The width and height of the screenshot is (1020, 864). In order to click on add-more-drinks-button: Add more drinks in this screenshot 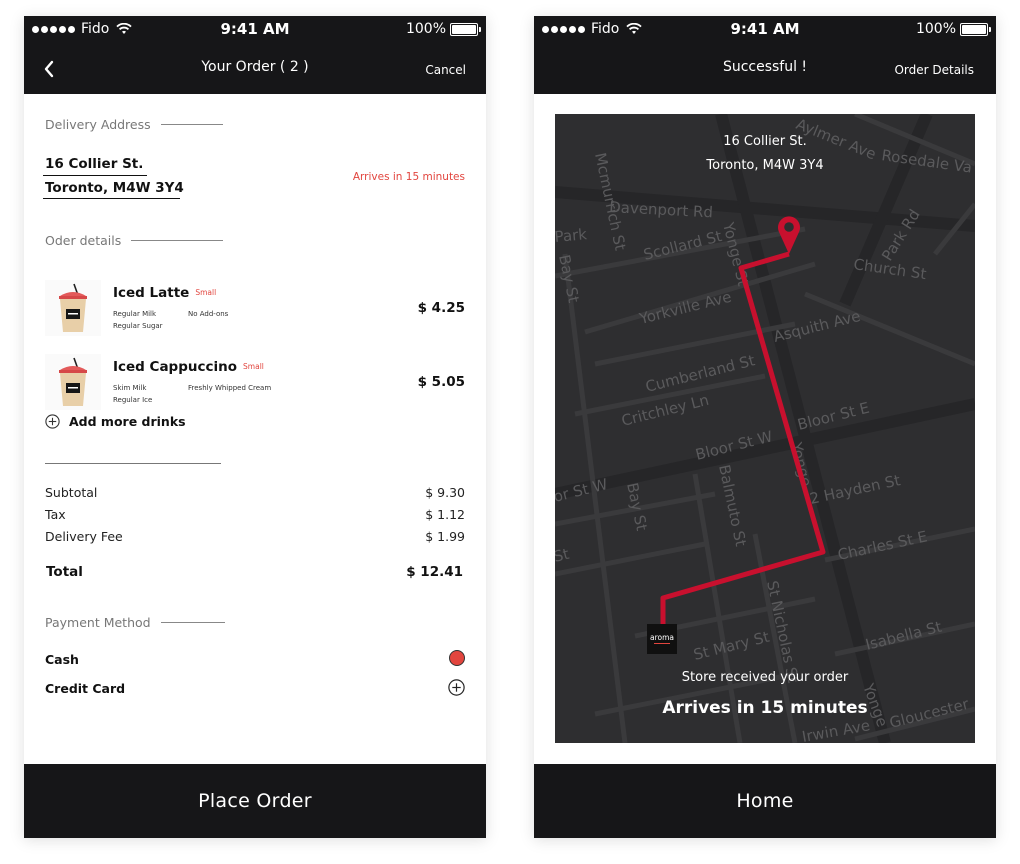, I will do `click(115, 421)`.